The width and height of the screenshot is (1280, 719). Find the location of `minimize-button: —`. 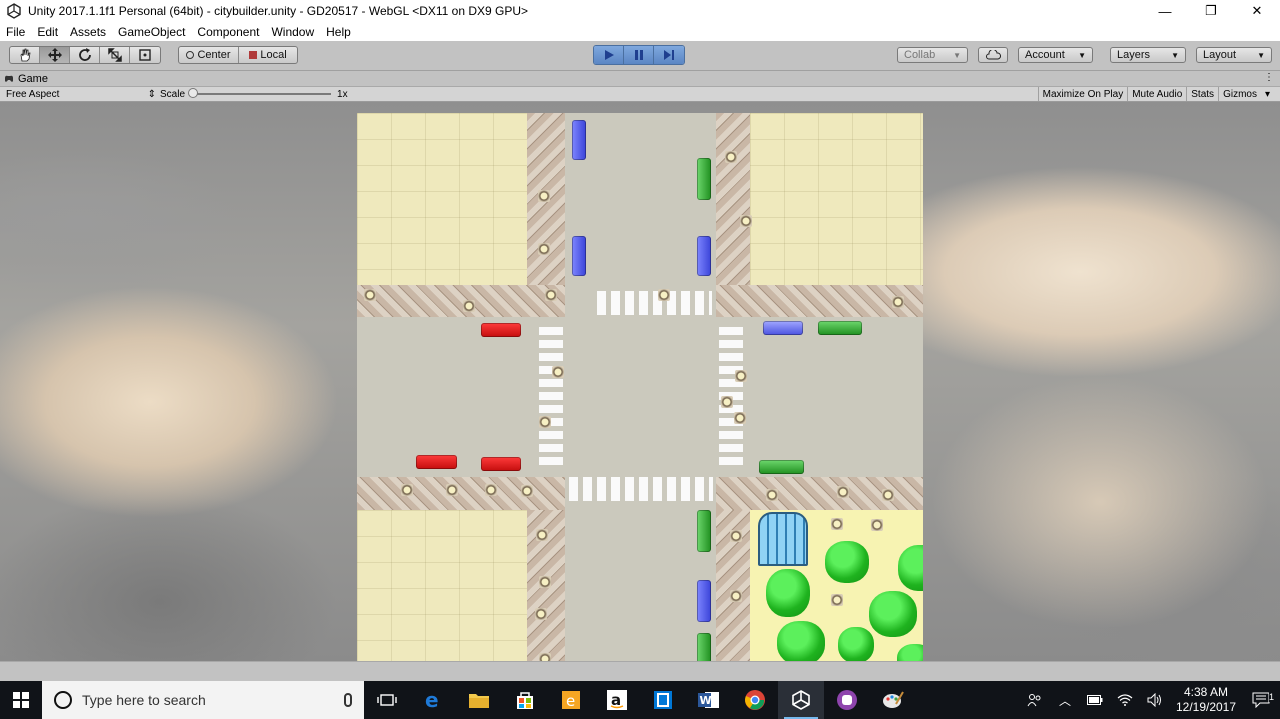

minimize-button: — is located at coordinates (1165, 11).